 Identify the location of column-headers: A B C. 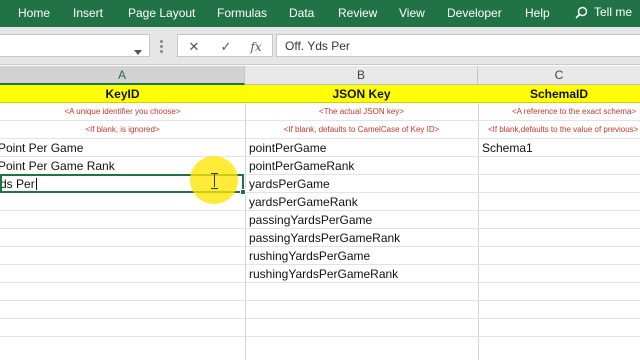
(320, 75).